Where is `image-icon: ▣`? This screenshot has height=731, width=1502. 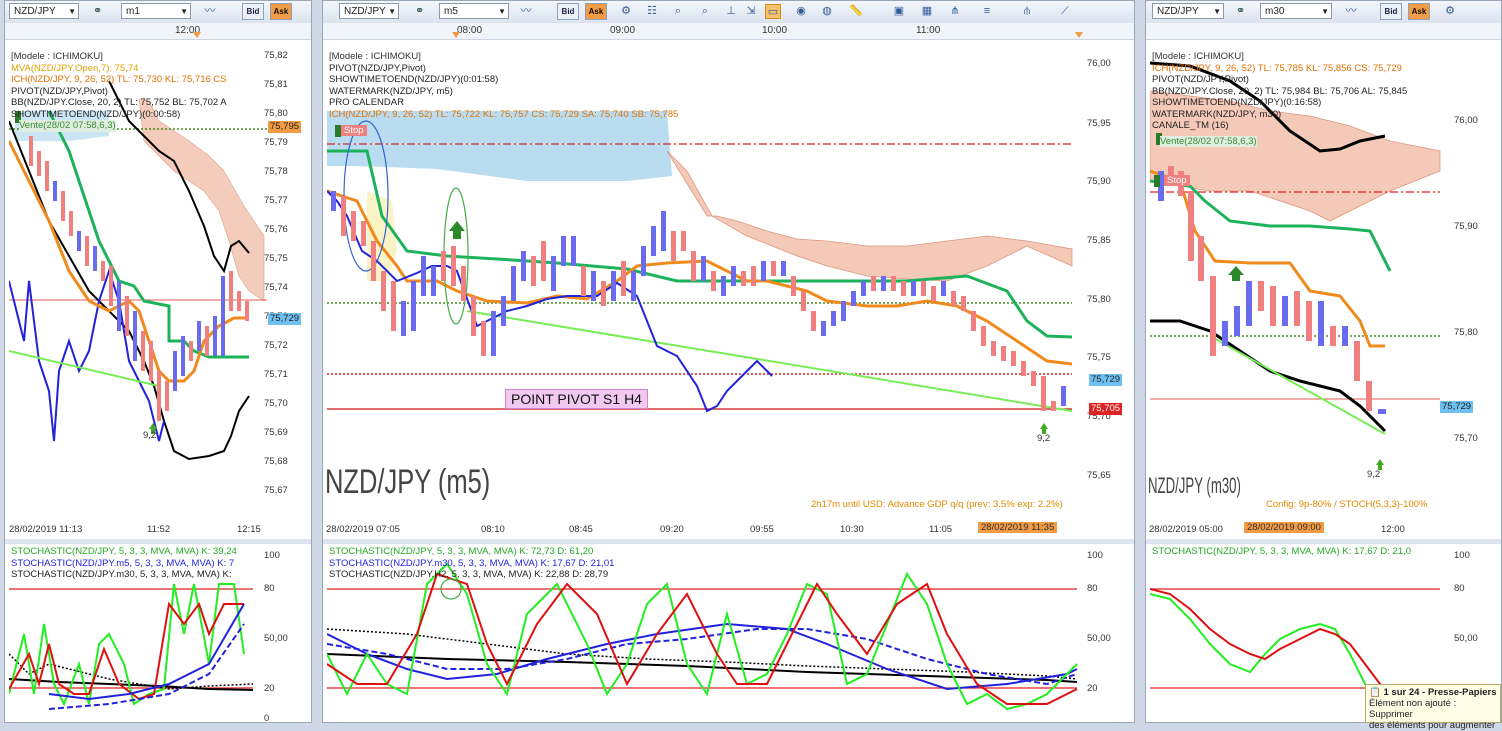 image-icon: ▣ is located at coordinates (899, 11).